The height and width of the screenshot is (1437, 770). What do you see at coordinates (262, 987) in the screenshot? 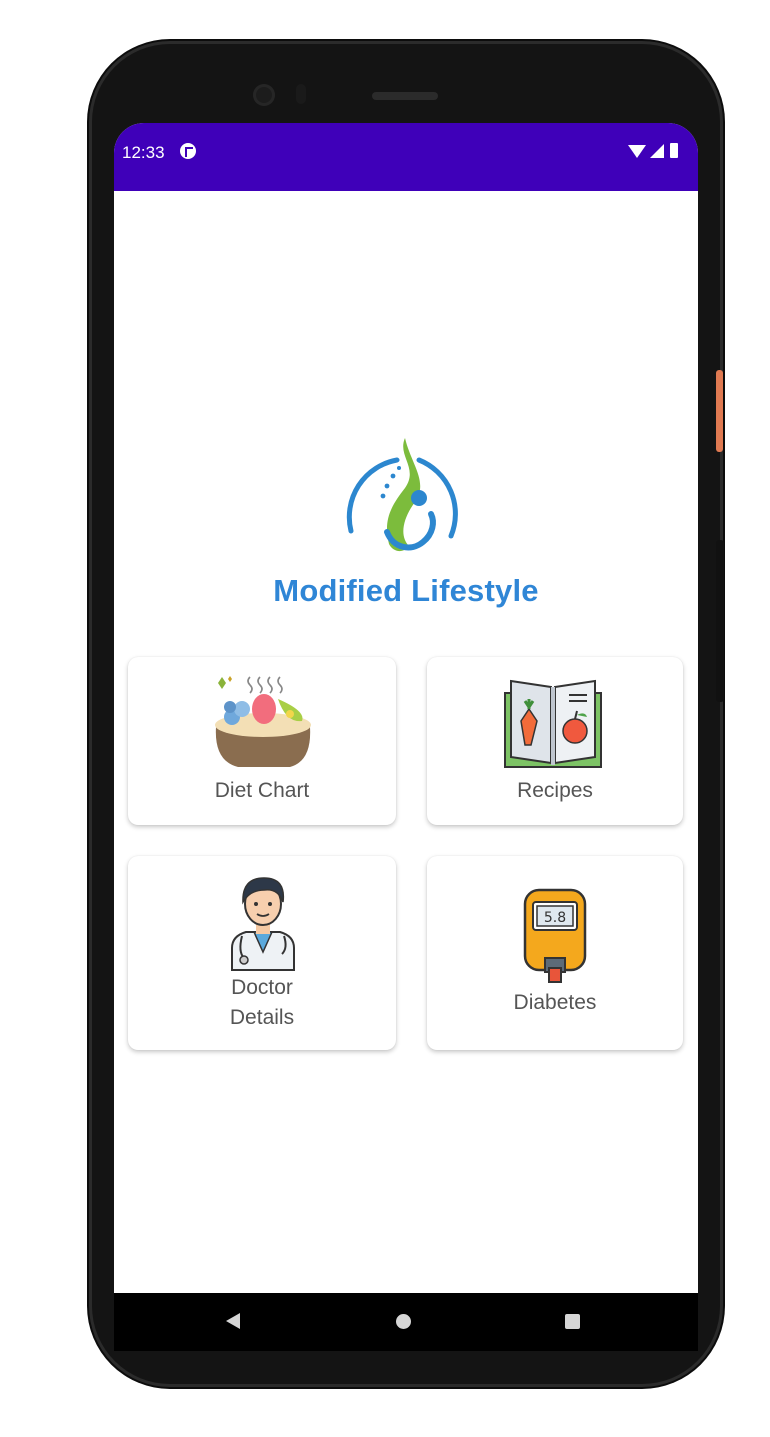
I see `doctor-label-line1: Doctor` at bounding box center [262, 987].